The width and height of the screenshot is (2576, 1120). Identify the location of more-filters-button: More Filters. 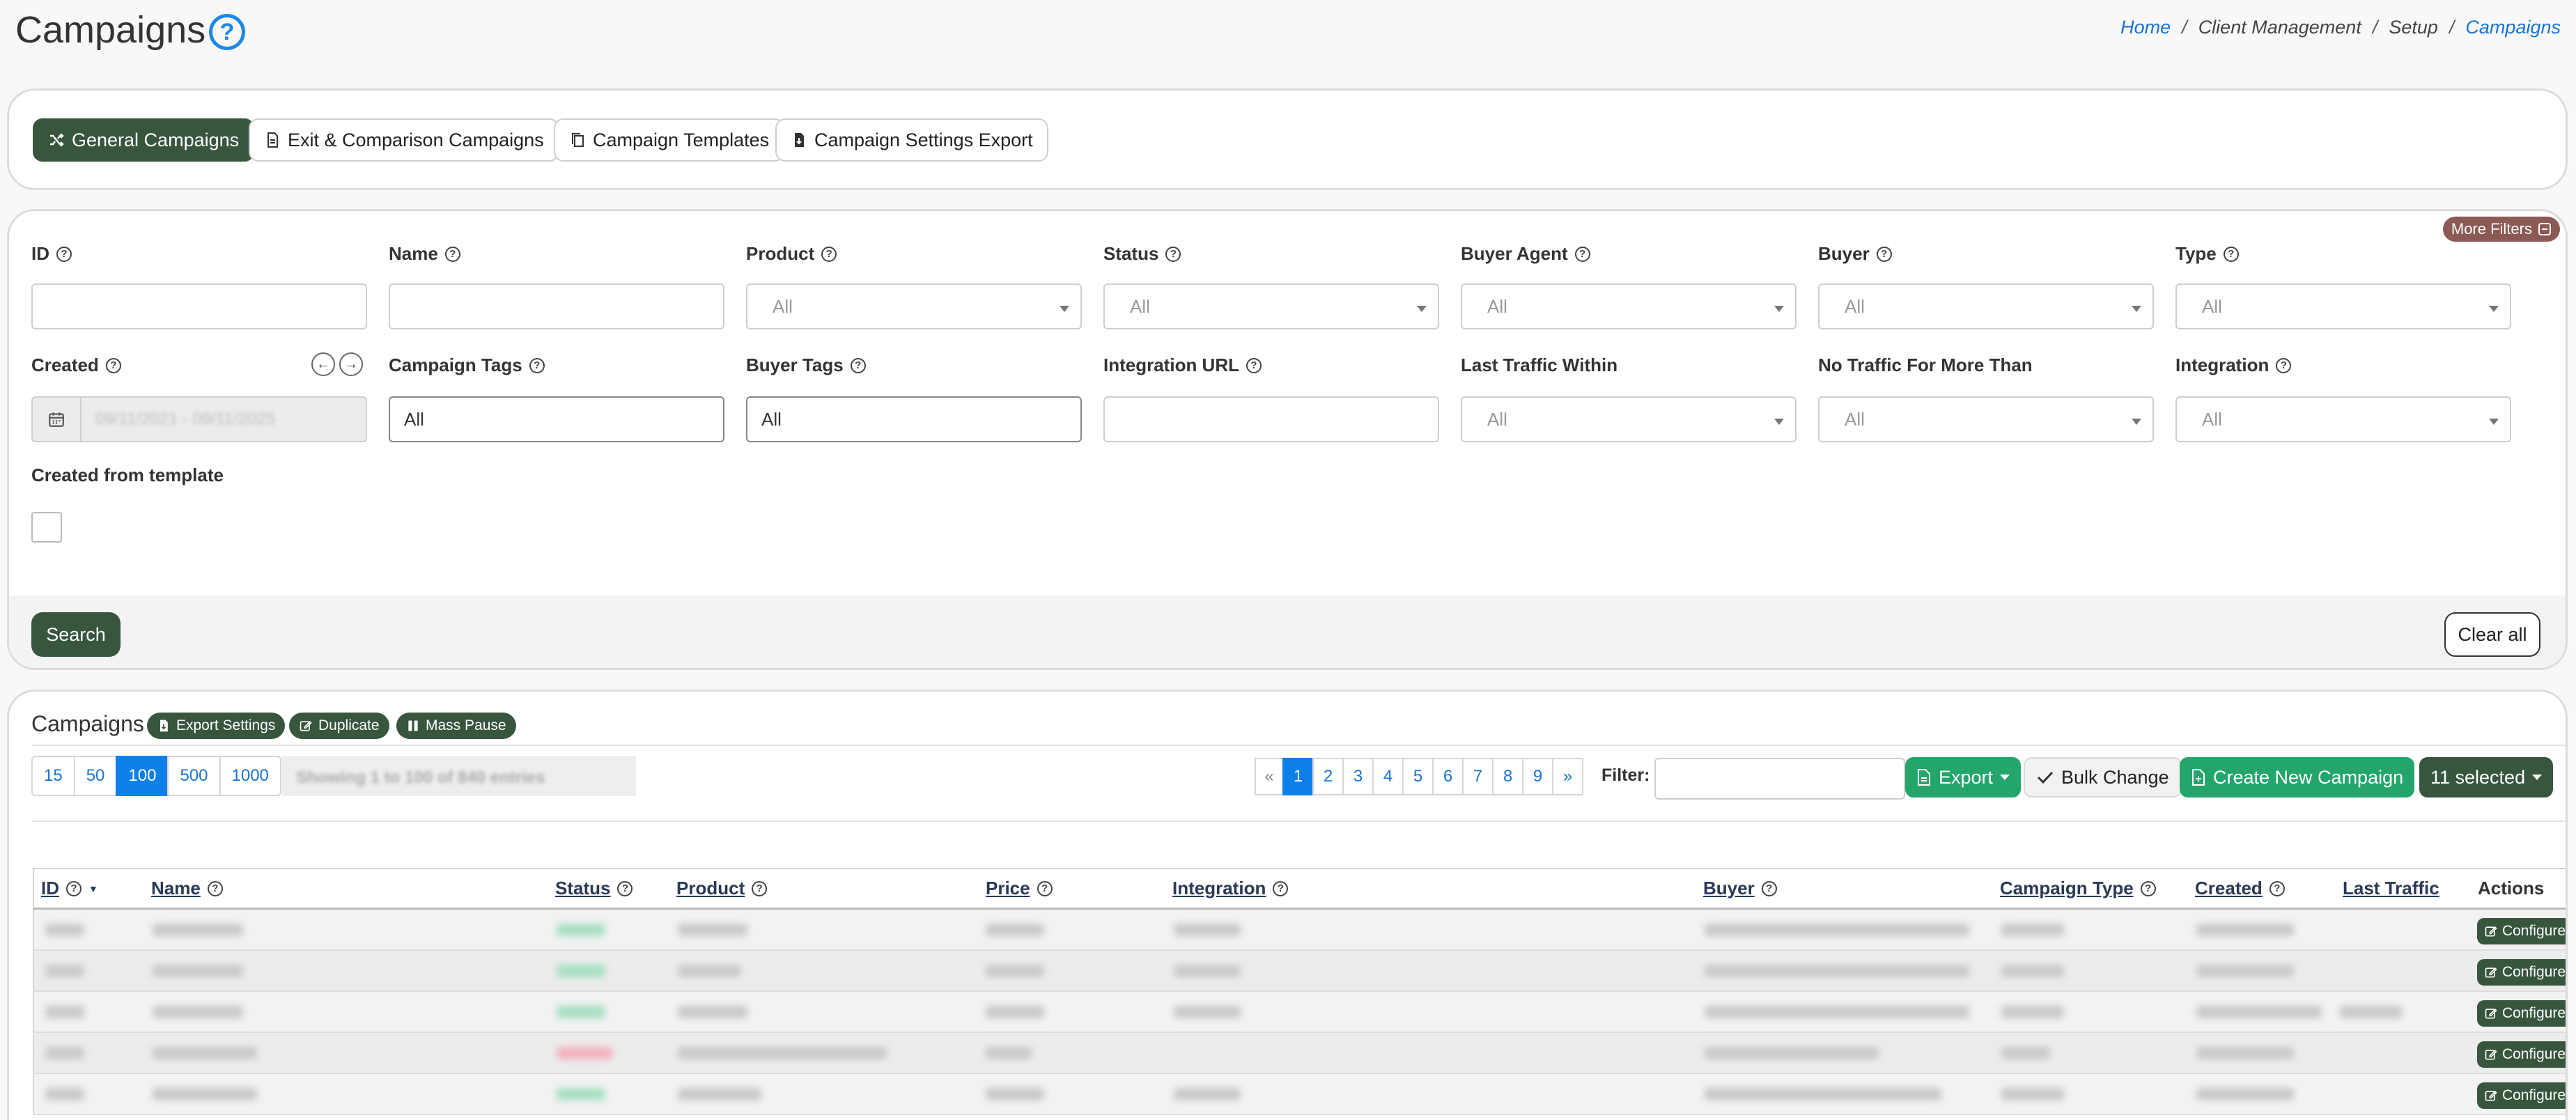
(2501, 229).